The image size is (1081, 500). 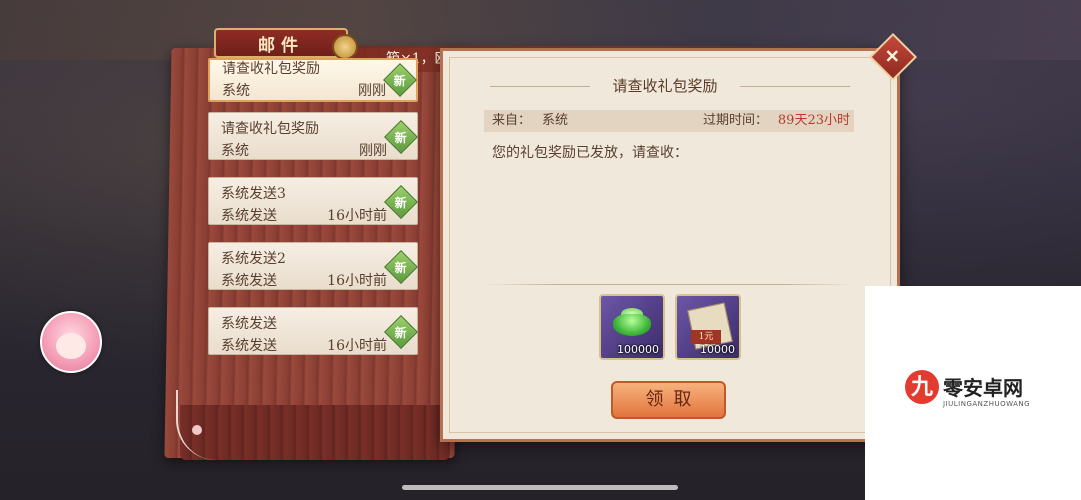 What do you see at coordinates (313, 201) in the screenshot?
I see `mail-item: 系统发送3 系统发送 16小时前 新` at bounding box center [313, 201].